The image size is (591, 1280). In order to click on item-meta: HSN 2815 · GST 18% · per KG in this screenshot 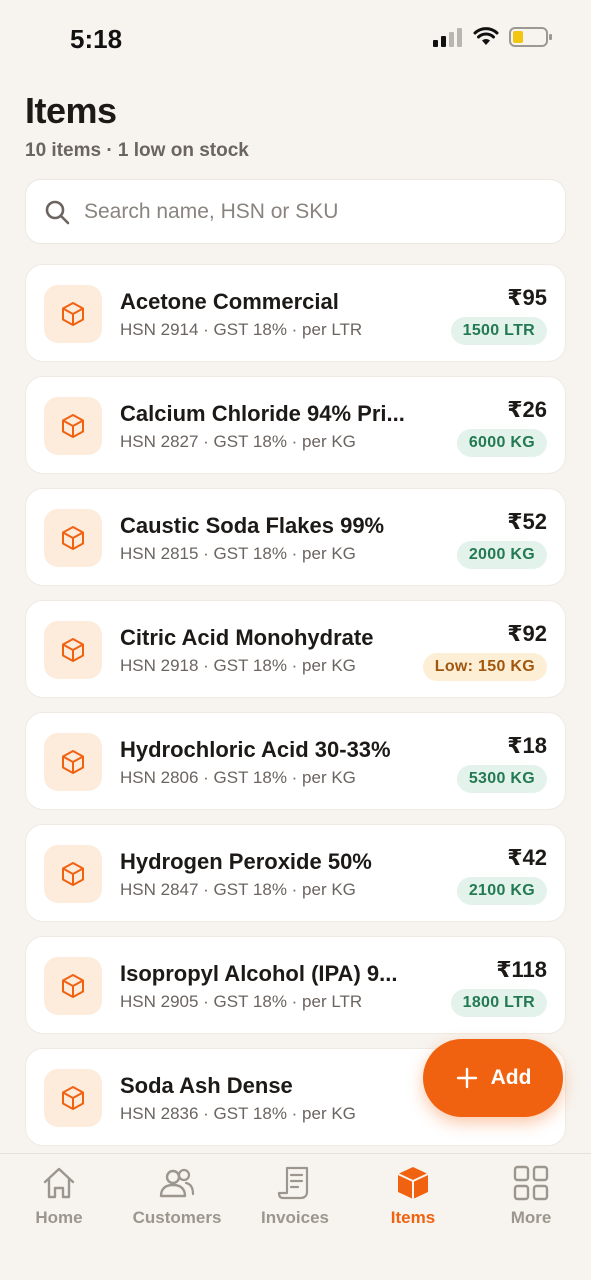, I will do `click(238, 553)`.